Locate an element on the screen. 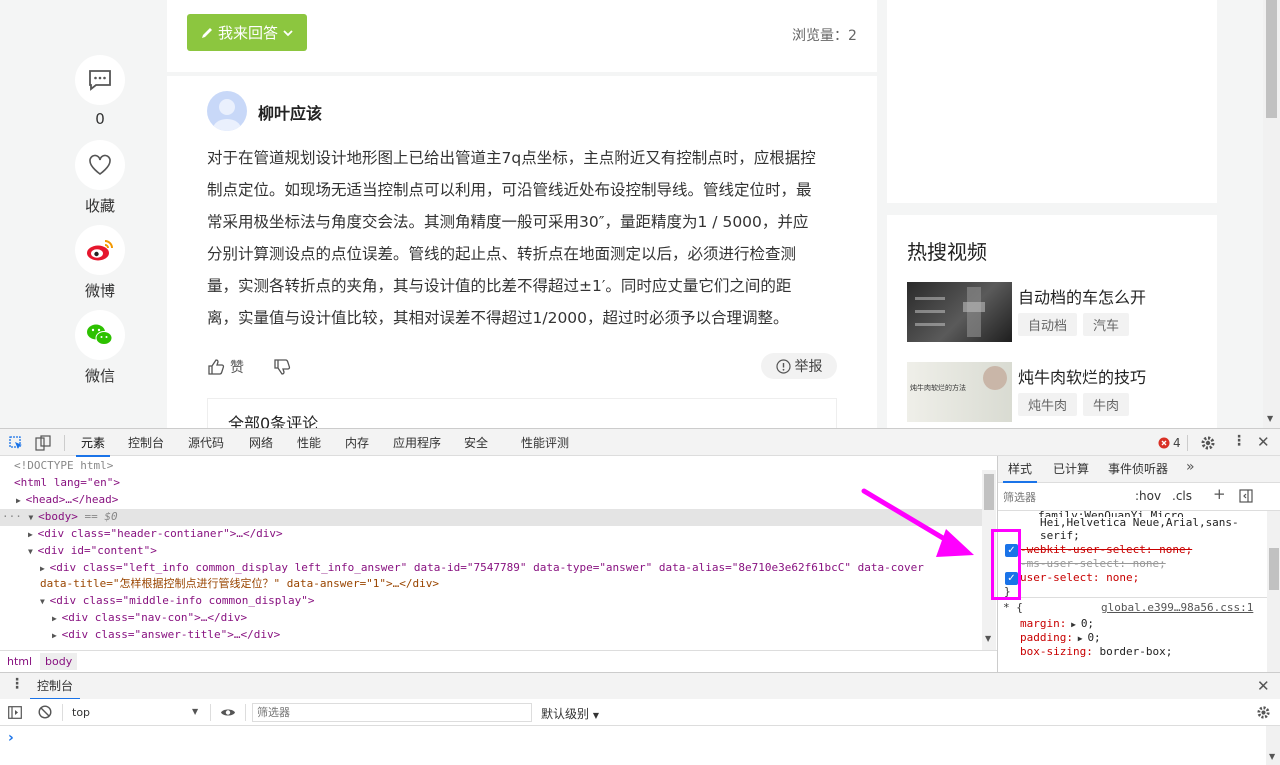  sidebar-toggle-icon is located at coordinates (15, 712).